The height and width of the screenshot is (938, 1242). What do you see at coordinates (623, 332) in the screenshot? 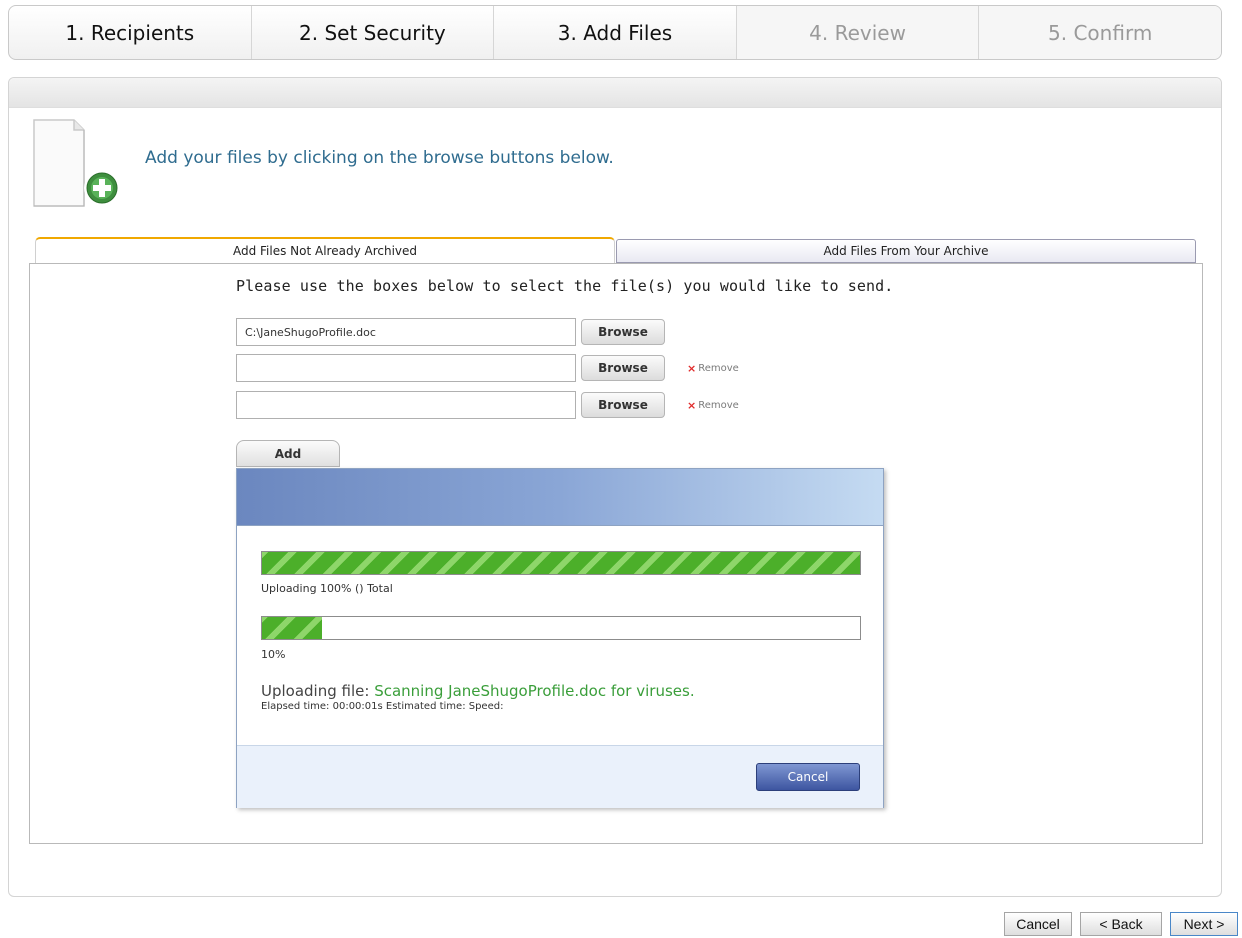
I see `browse-button-1: Browse` at bounding box center [623, 332].